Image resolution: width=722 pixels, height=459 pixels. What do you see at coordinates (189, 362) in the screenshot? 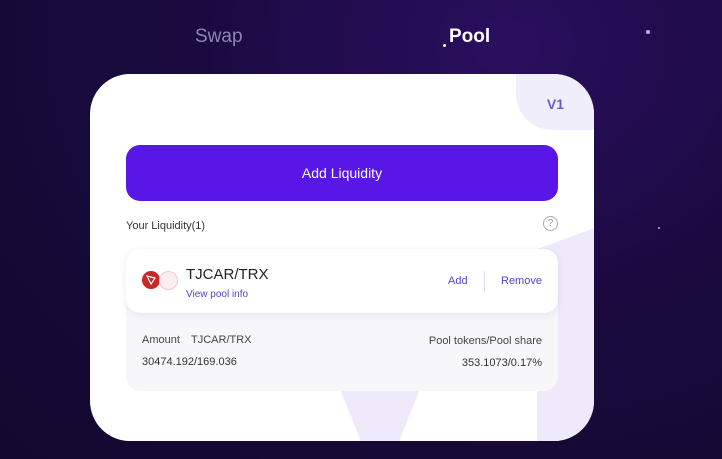
I see `amount-value: 30474.192/169.036` at bounding box center [189, 362].